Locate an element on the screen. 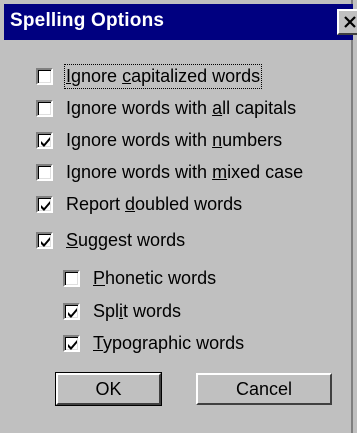  option-label: Ignore words with numbers is located at coordinates (174, 139).